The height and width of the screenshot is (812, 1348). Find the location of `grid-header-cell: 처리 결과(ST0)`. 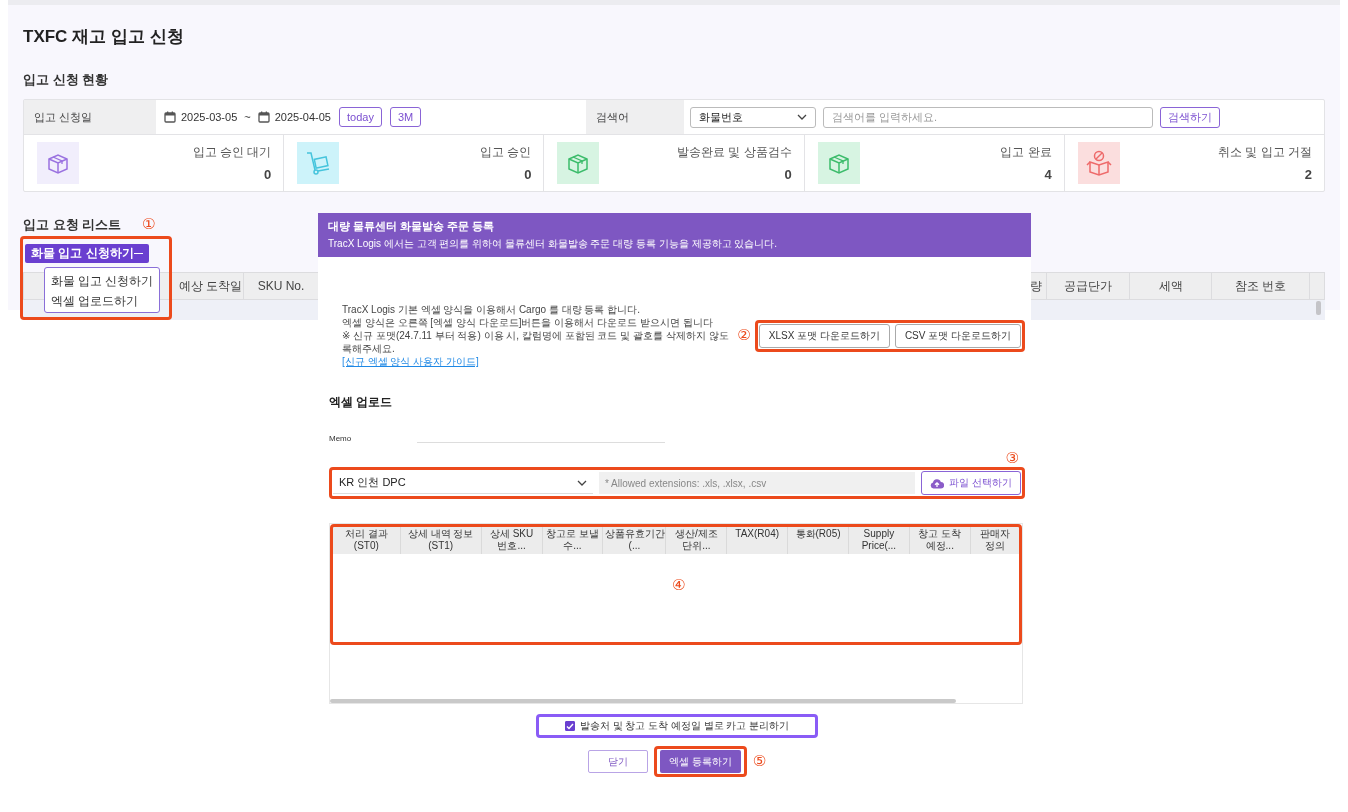

grid-header-cell: 처리 결과(ST0) is located at coordinates (367, 540).